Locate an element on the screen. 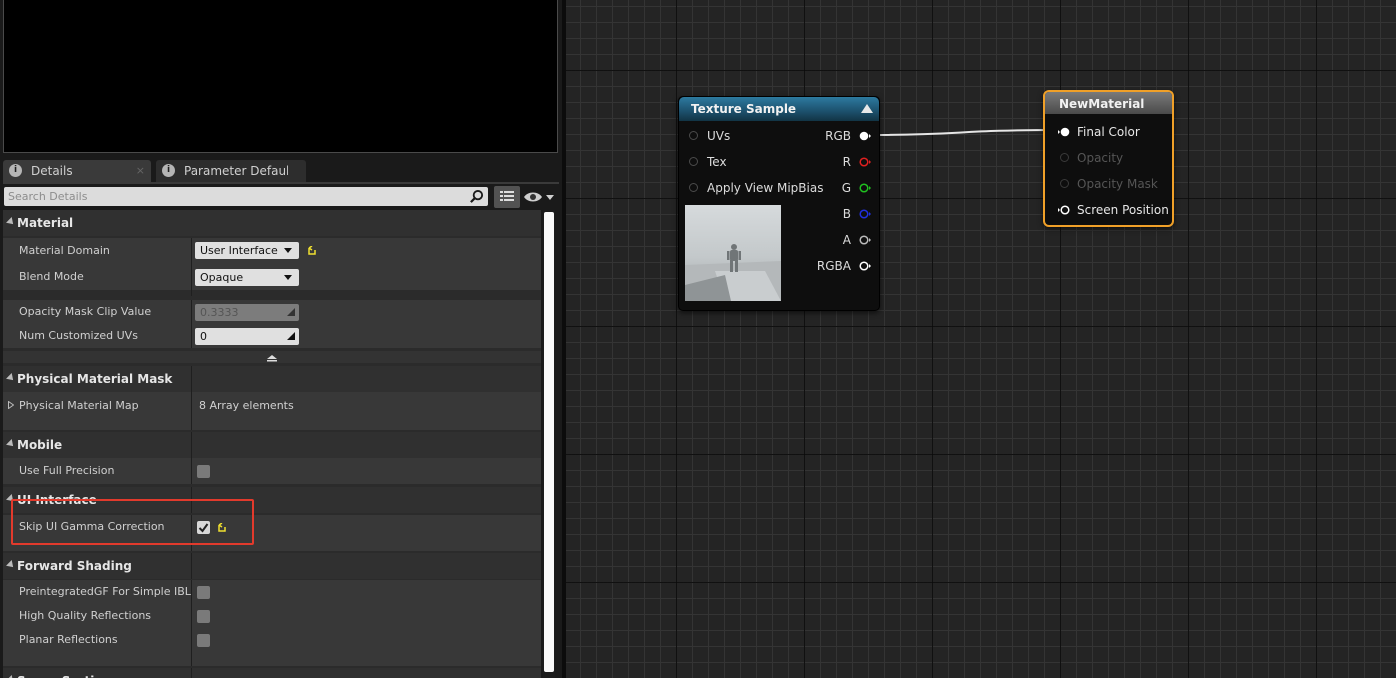  resize-grip-icon is located at coordinates (291, 312).